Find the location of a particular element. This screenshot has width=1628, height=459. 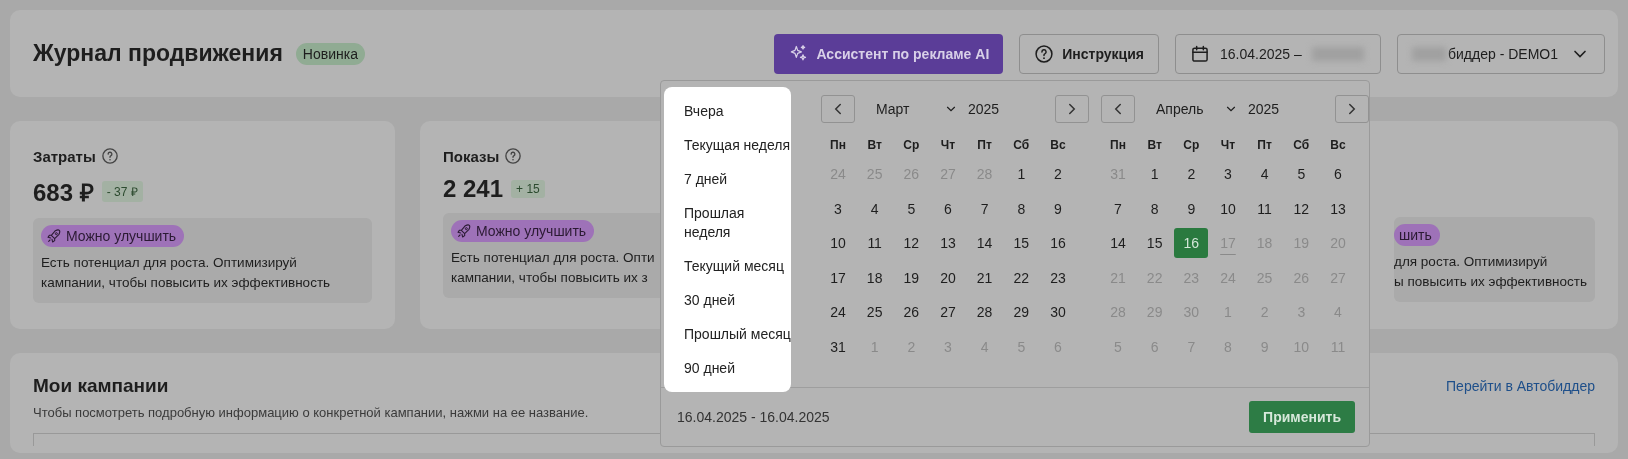

date-range-field: 16.04.2025 – is located at coordinates (1278, 53).